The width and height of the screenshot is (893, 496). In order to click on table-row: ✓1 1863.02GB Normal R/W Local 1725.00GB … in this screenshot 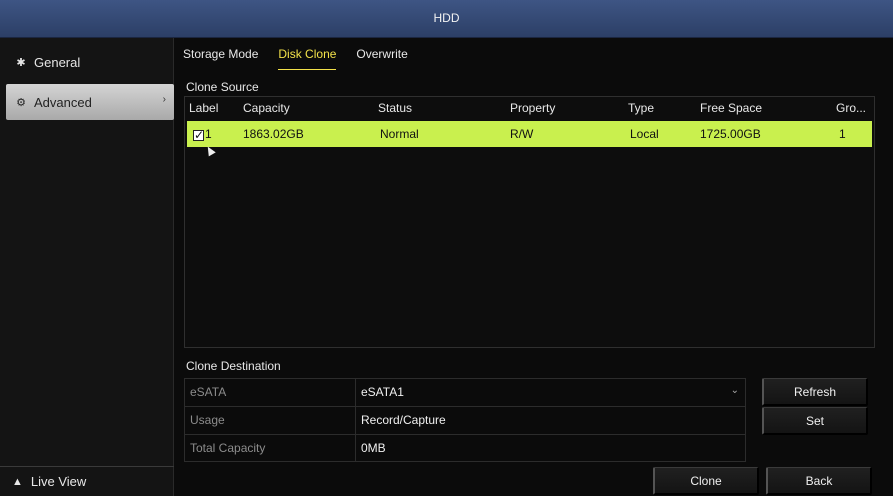, I will do `click(529, 134)`.